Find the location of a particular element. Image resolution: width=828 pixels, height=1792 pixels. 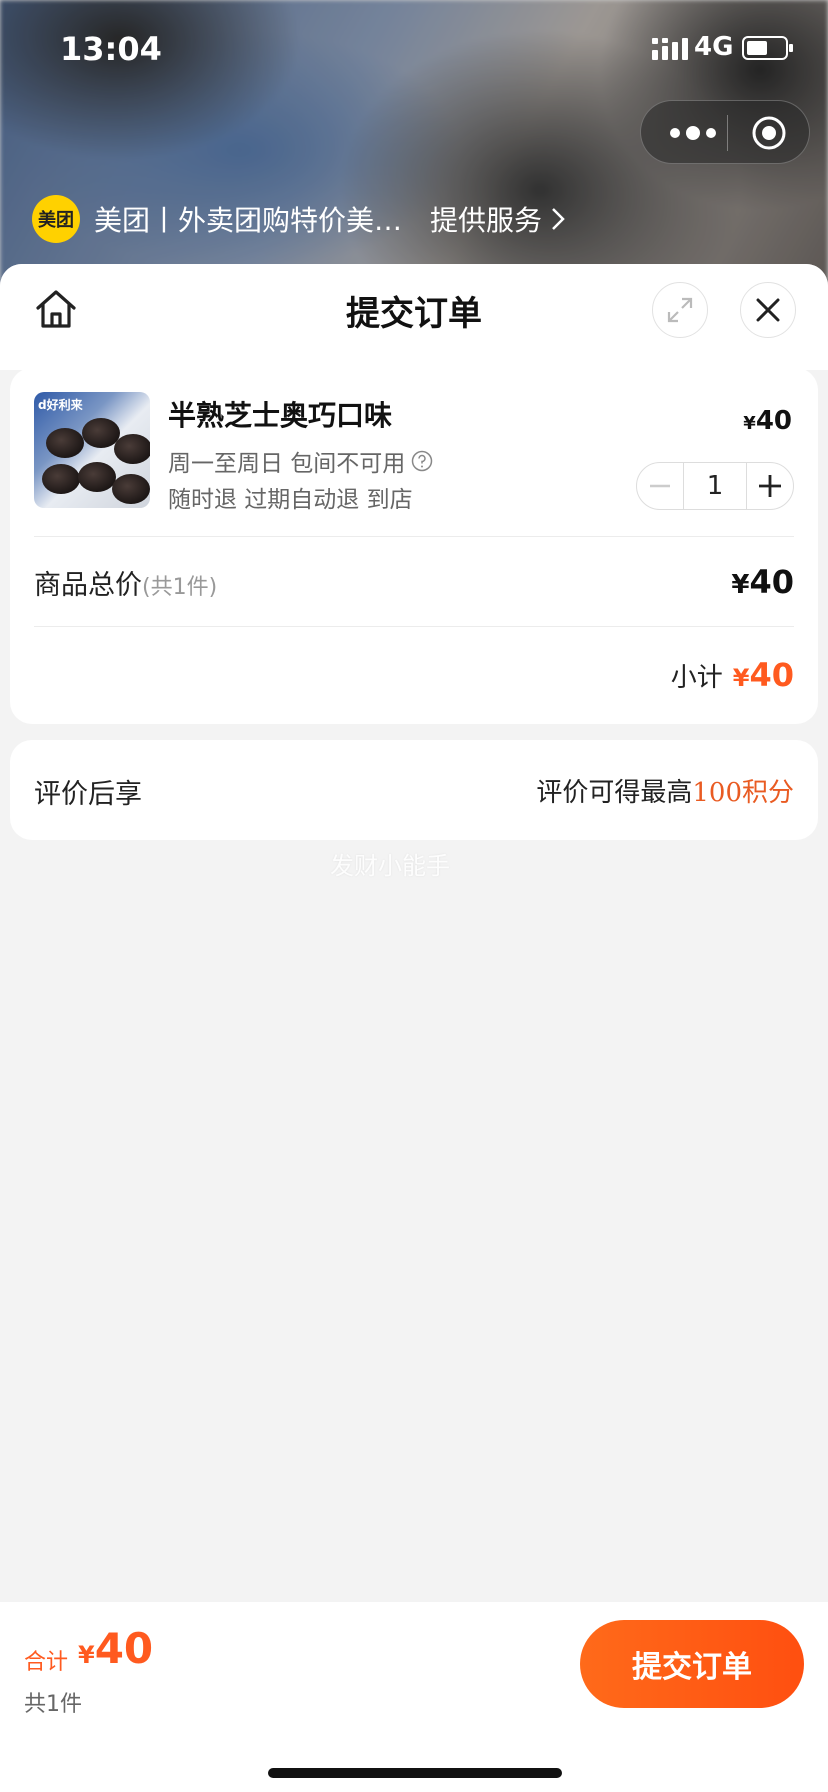

decrease-button is located at coordinates (660, 486).